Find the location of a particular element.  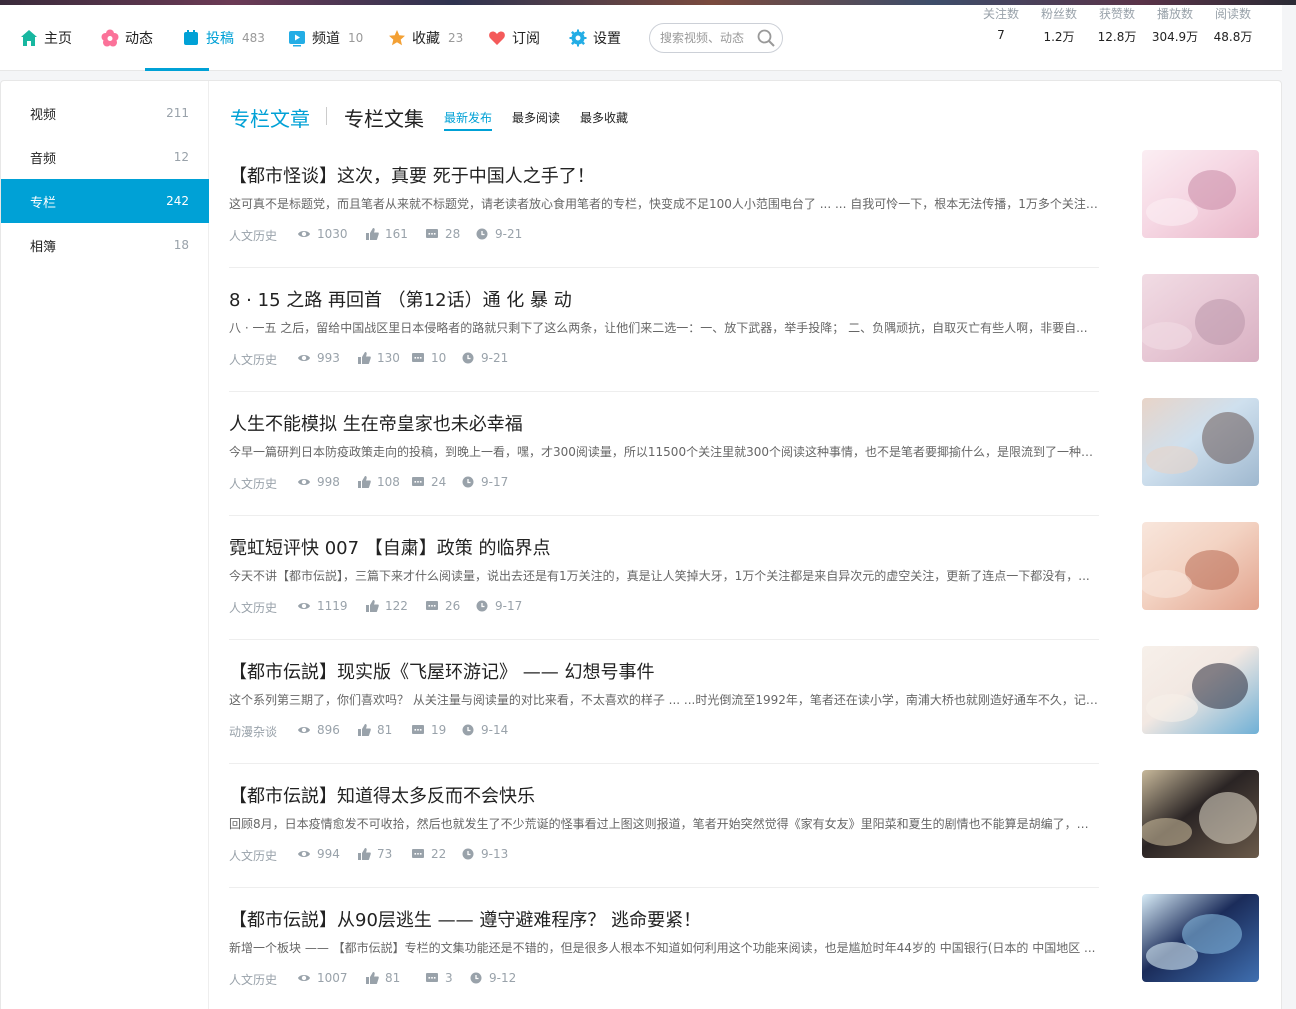

article-views-count: 1119 is located at coordinates (332, 606).